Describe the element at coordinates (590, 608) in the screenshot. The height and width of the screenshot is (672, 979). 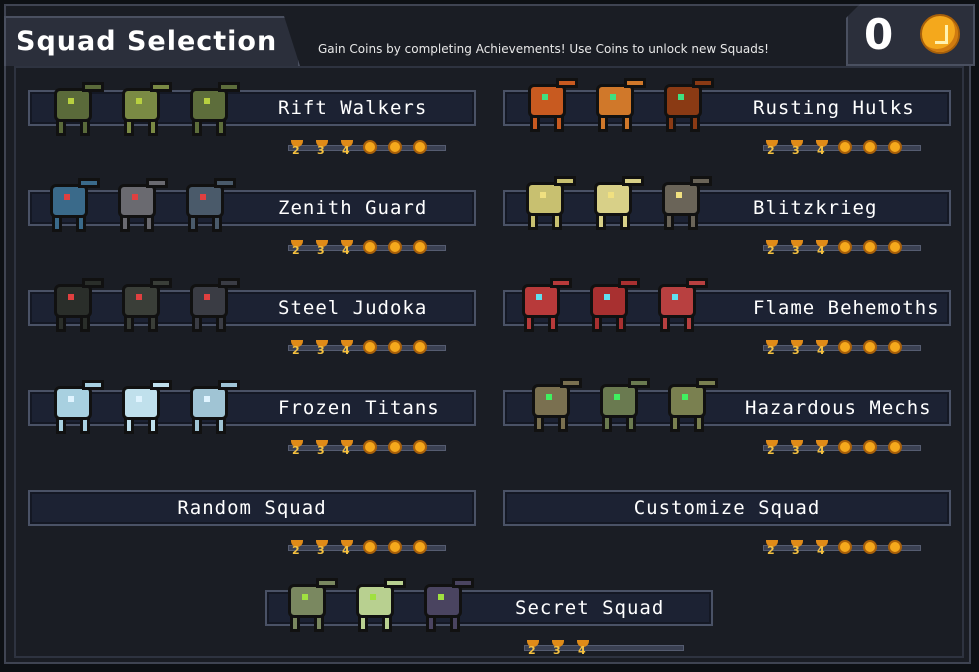
I see `squad-name: Secret Squad` at that location.